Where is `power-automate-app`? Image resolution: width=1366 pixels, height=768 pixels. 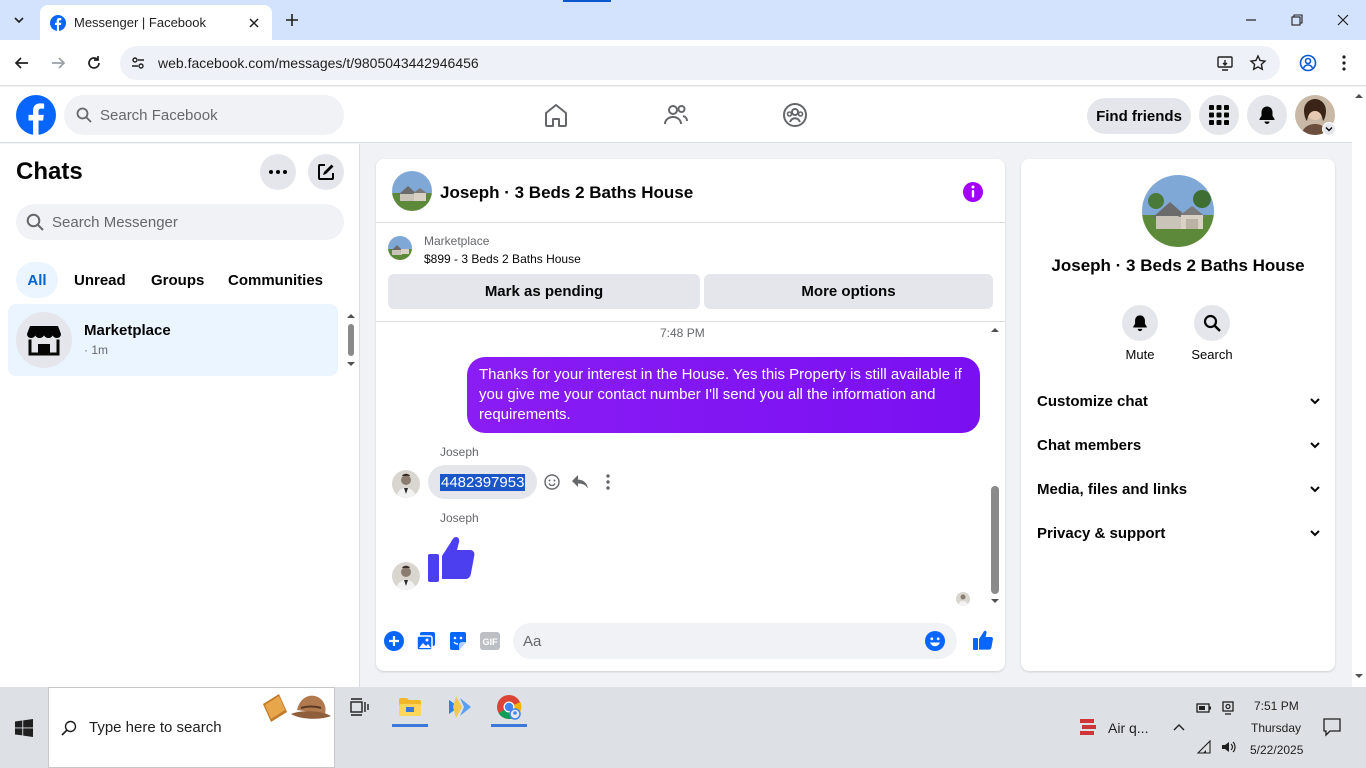 power-automate-app is located at coordinates (460, 707).